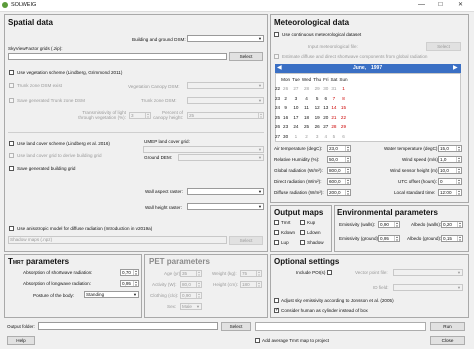 The image size is (474, 349). Describe the element at coordinates (443, 46) in the screenshot. I see `met-select-button: Select` at that location.